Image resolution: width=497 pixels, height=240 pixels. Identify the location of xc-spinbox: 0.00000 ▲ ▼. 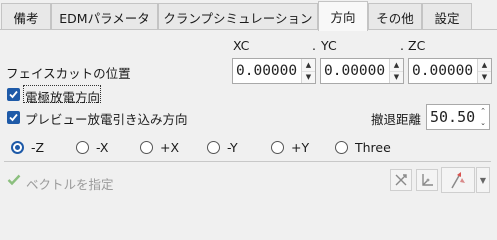
(274, 71).